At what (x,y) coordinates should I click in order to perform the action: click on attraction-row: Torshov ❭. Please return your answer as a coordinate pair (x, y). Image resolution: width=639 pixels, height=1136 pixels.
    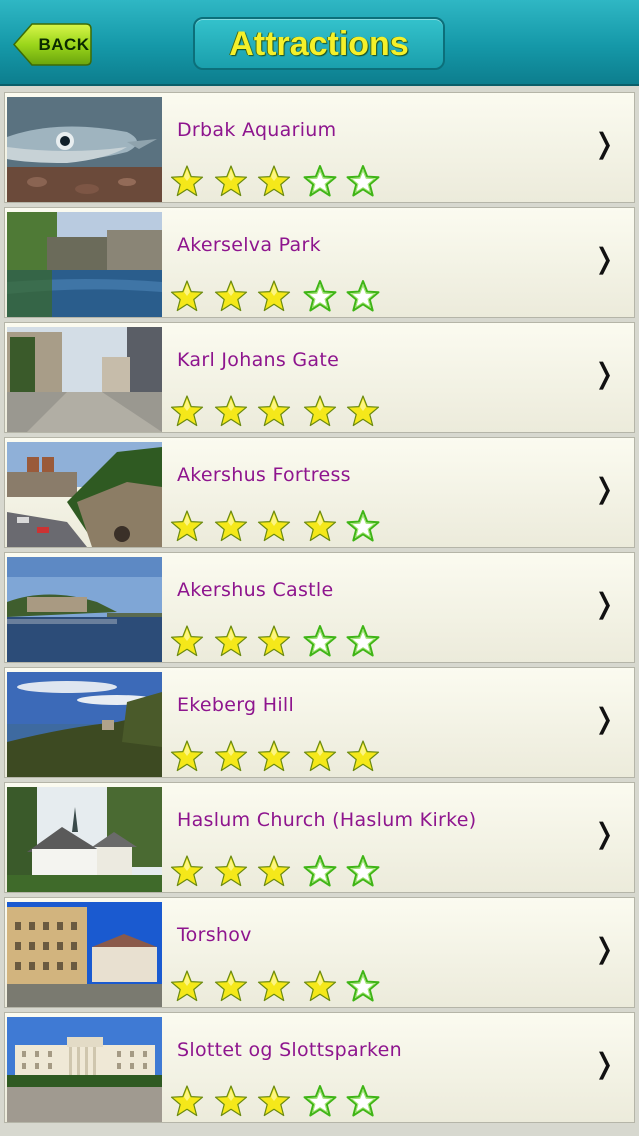
    Looking at the image, I should click on (319, 952).